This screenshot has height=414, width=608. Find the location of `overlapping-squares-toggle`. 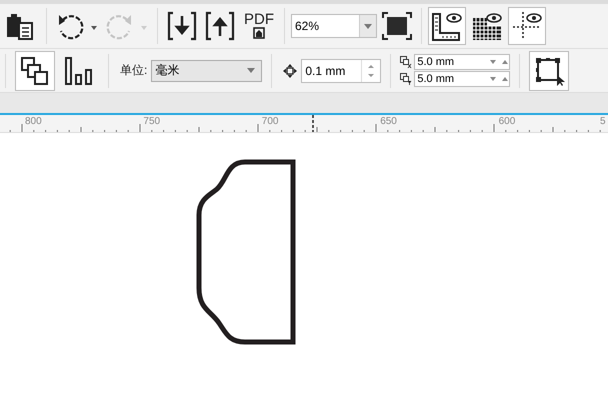

overlapping-squares-toggle is located at coordinates (35, 70).